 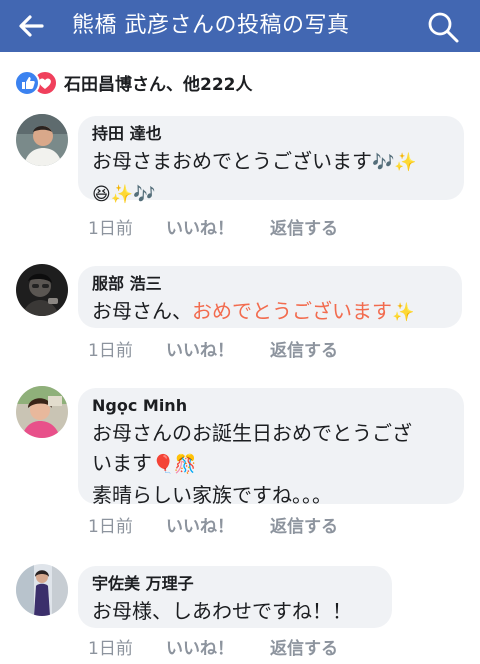 What do you see at coordinates (271, 134) in the screenshot?
I see `commenter-name: 持田 達也` at bounding box center [271, 134].